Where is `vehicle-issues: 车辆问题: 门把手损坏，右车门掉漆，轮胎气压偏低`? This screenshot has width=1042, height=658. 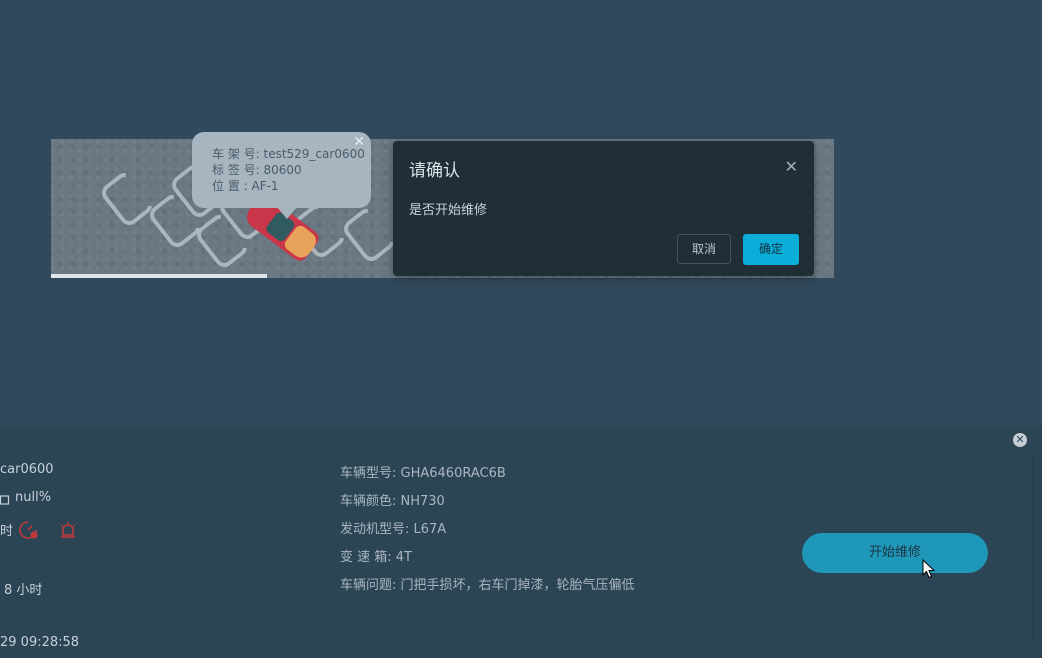 vehicle-issues: 车辆问题: 门把手损坏，右车门掉漆，轮胎气压偏低 is located at coordinates (487, 585).